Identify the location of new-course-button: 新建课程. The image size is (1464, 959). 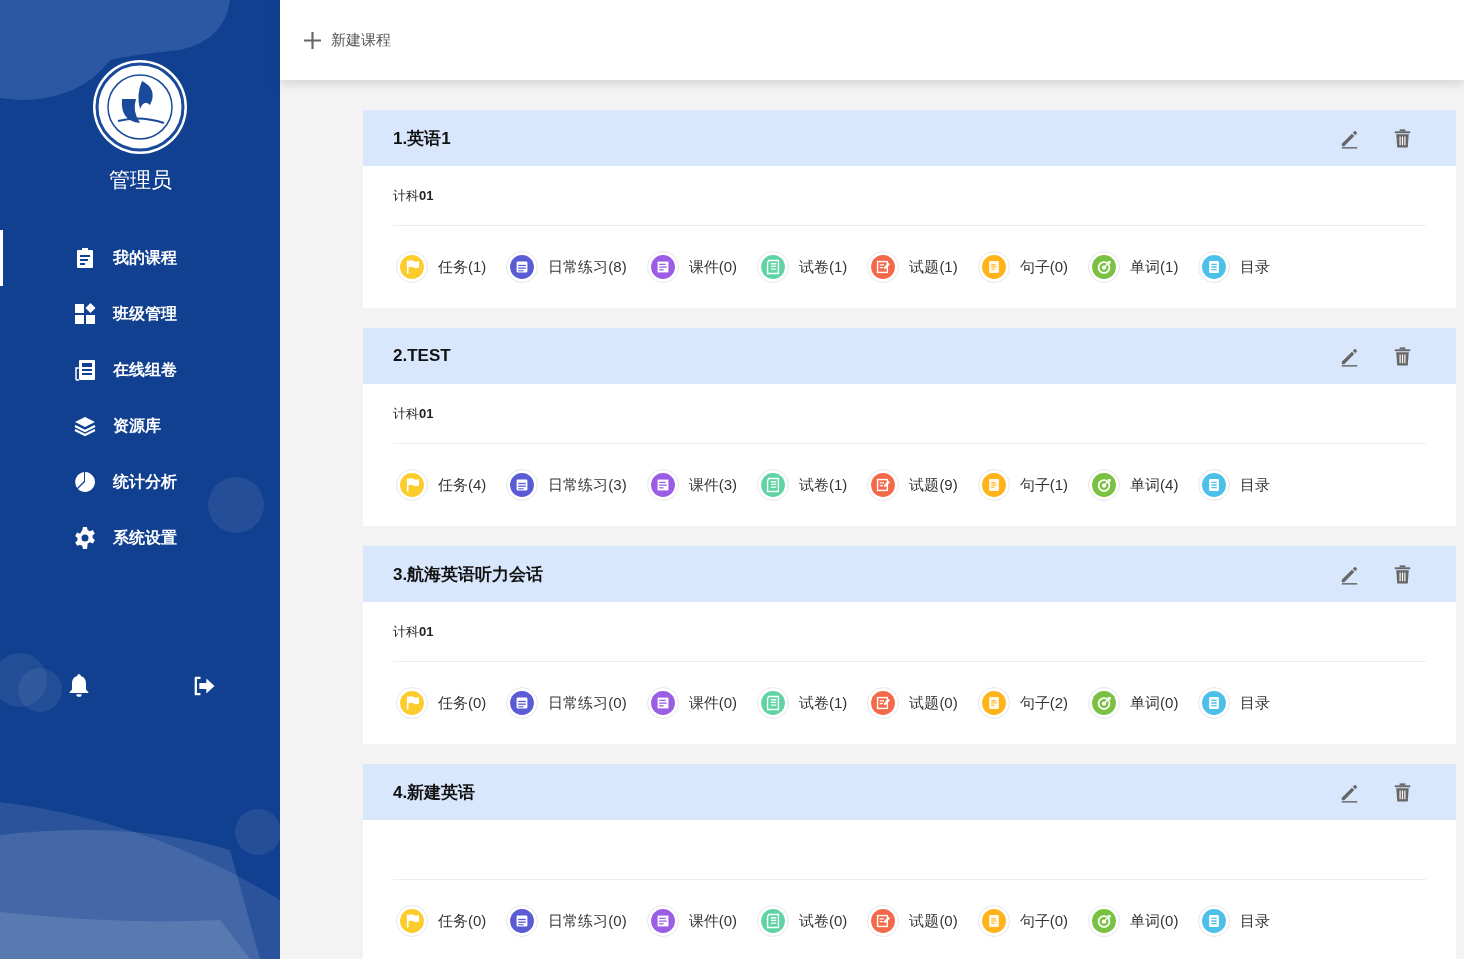
(347, 40).